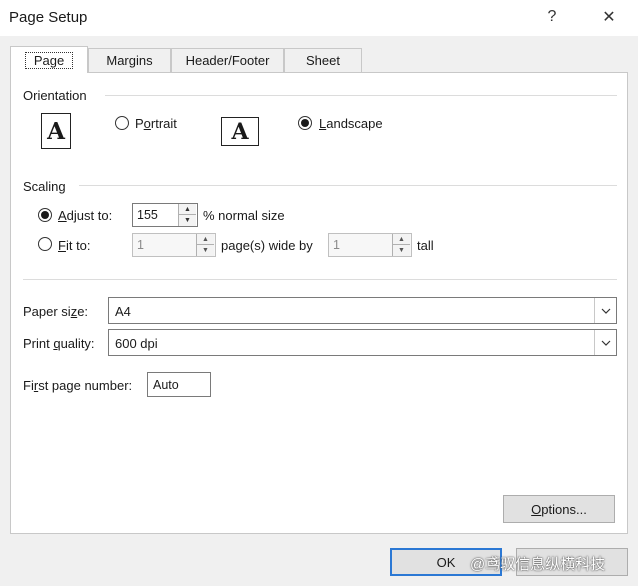 The image size is (638, 586). Describe the element at coordinates (44, 186) in the screenshot. I see `scaling-section-label: Scaling` at that location.